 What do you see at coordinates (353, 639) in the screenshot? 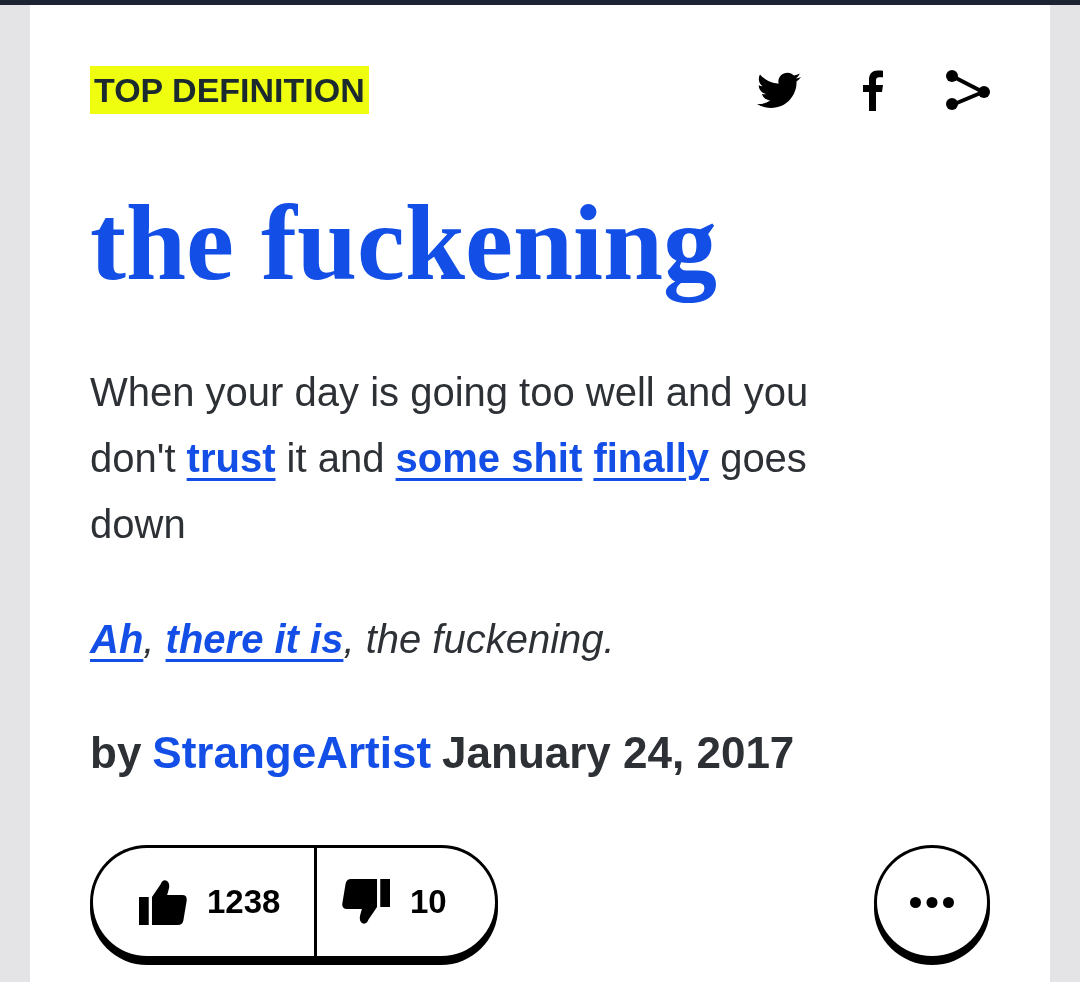
I see `example-text: Ah, there it is, the fuckening.` at bounding box center [353, 639].